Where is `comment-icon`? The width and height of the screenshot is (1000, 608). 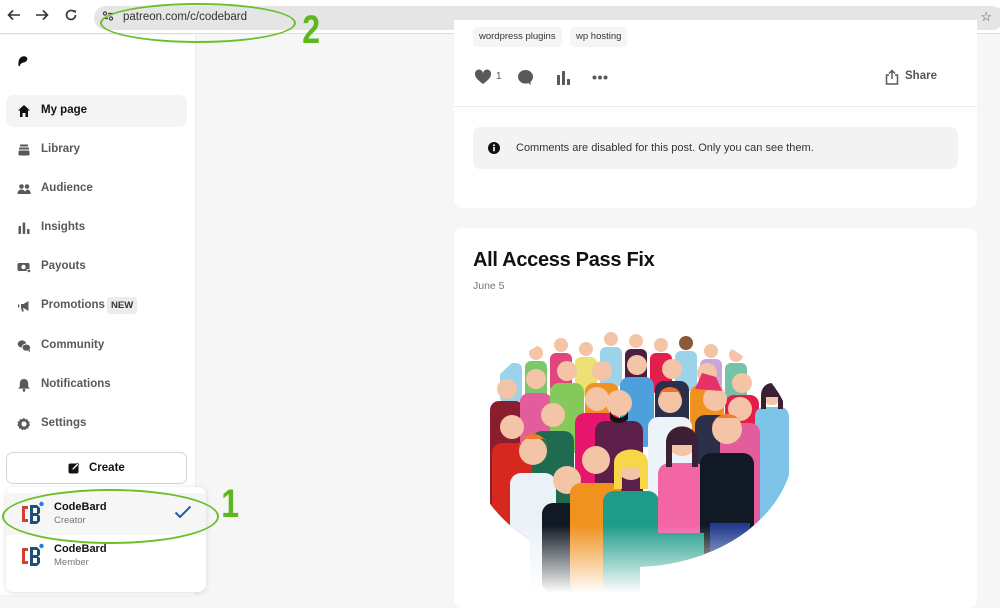
comment-icon is located at coordinates (525, 77).